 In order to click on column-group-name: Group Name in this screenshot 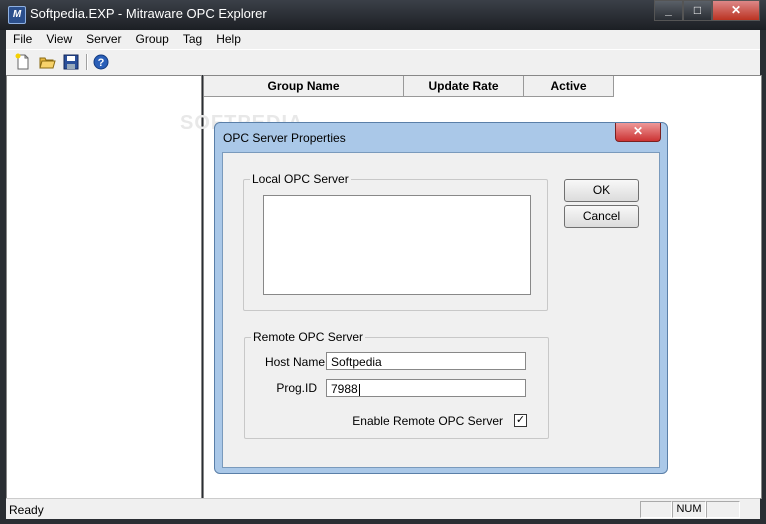, I will do `click(304, 86)`.